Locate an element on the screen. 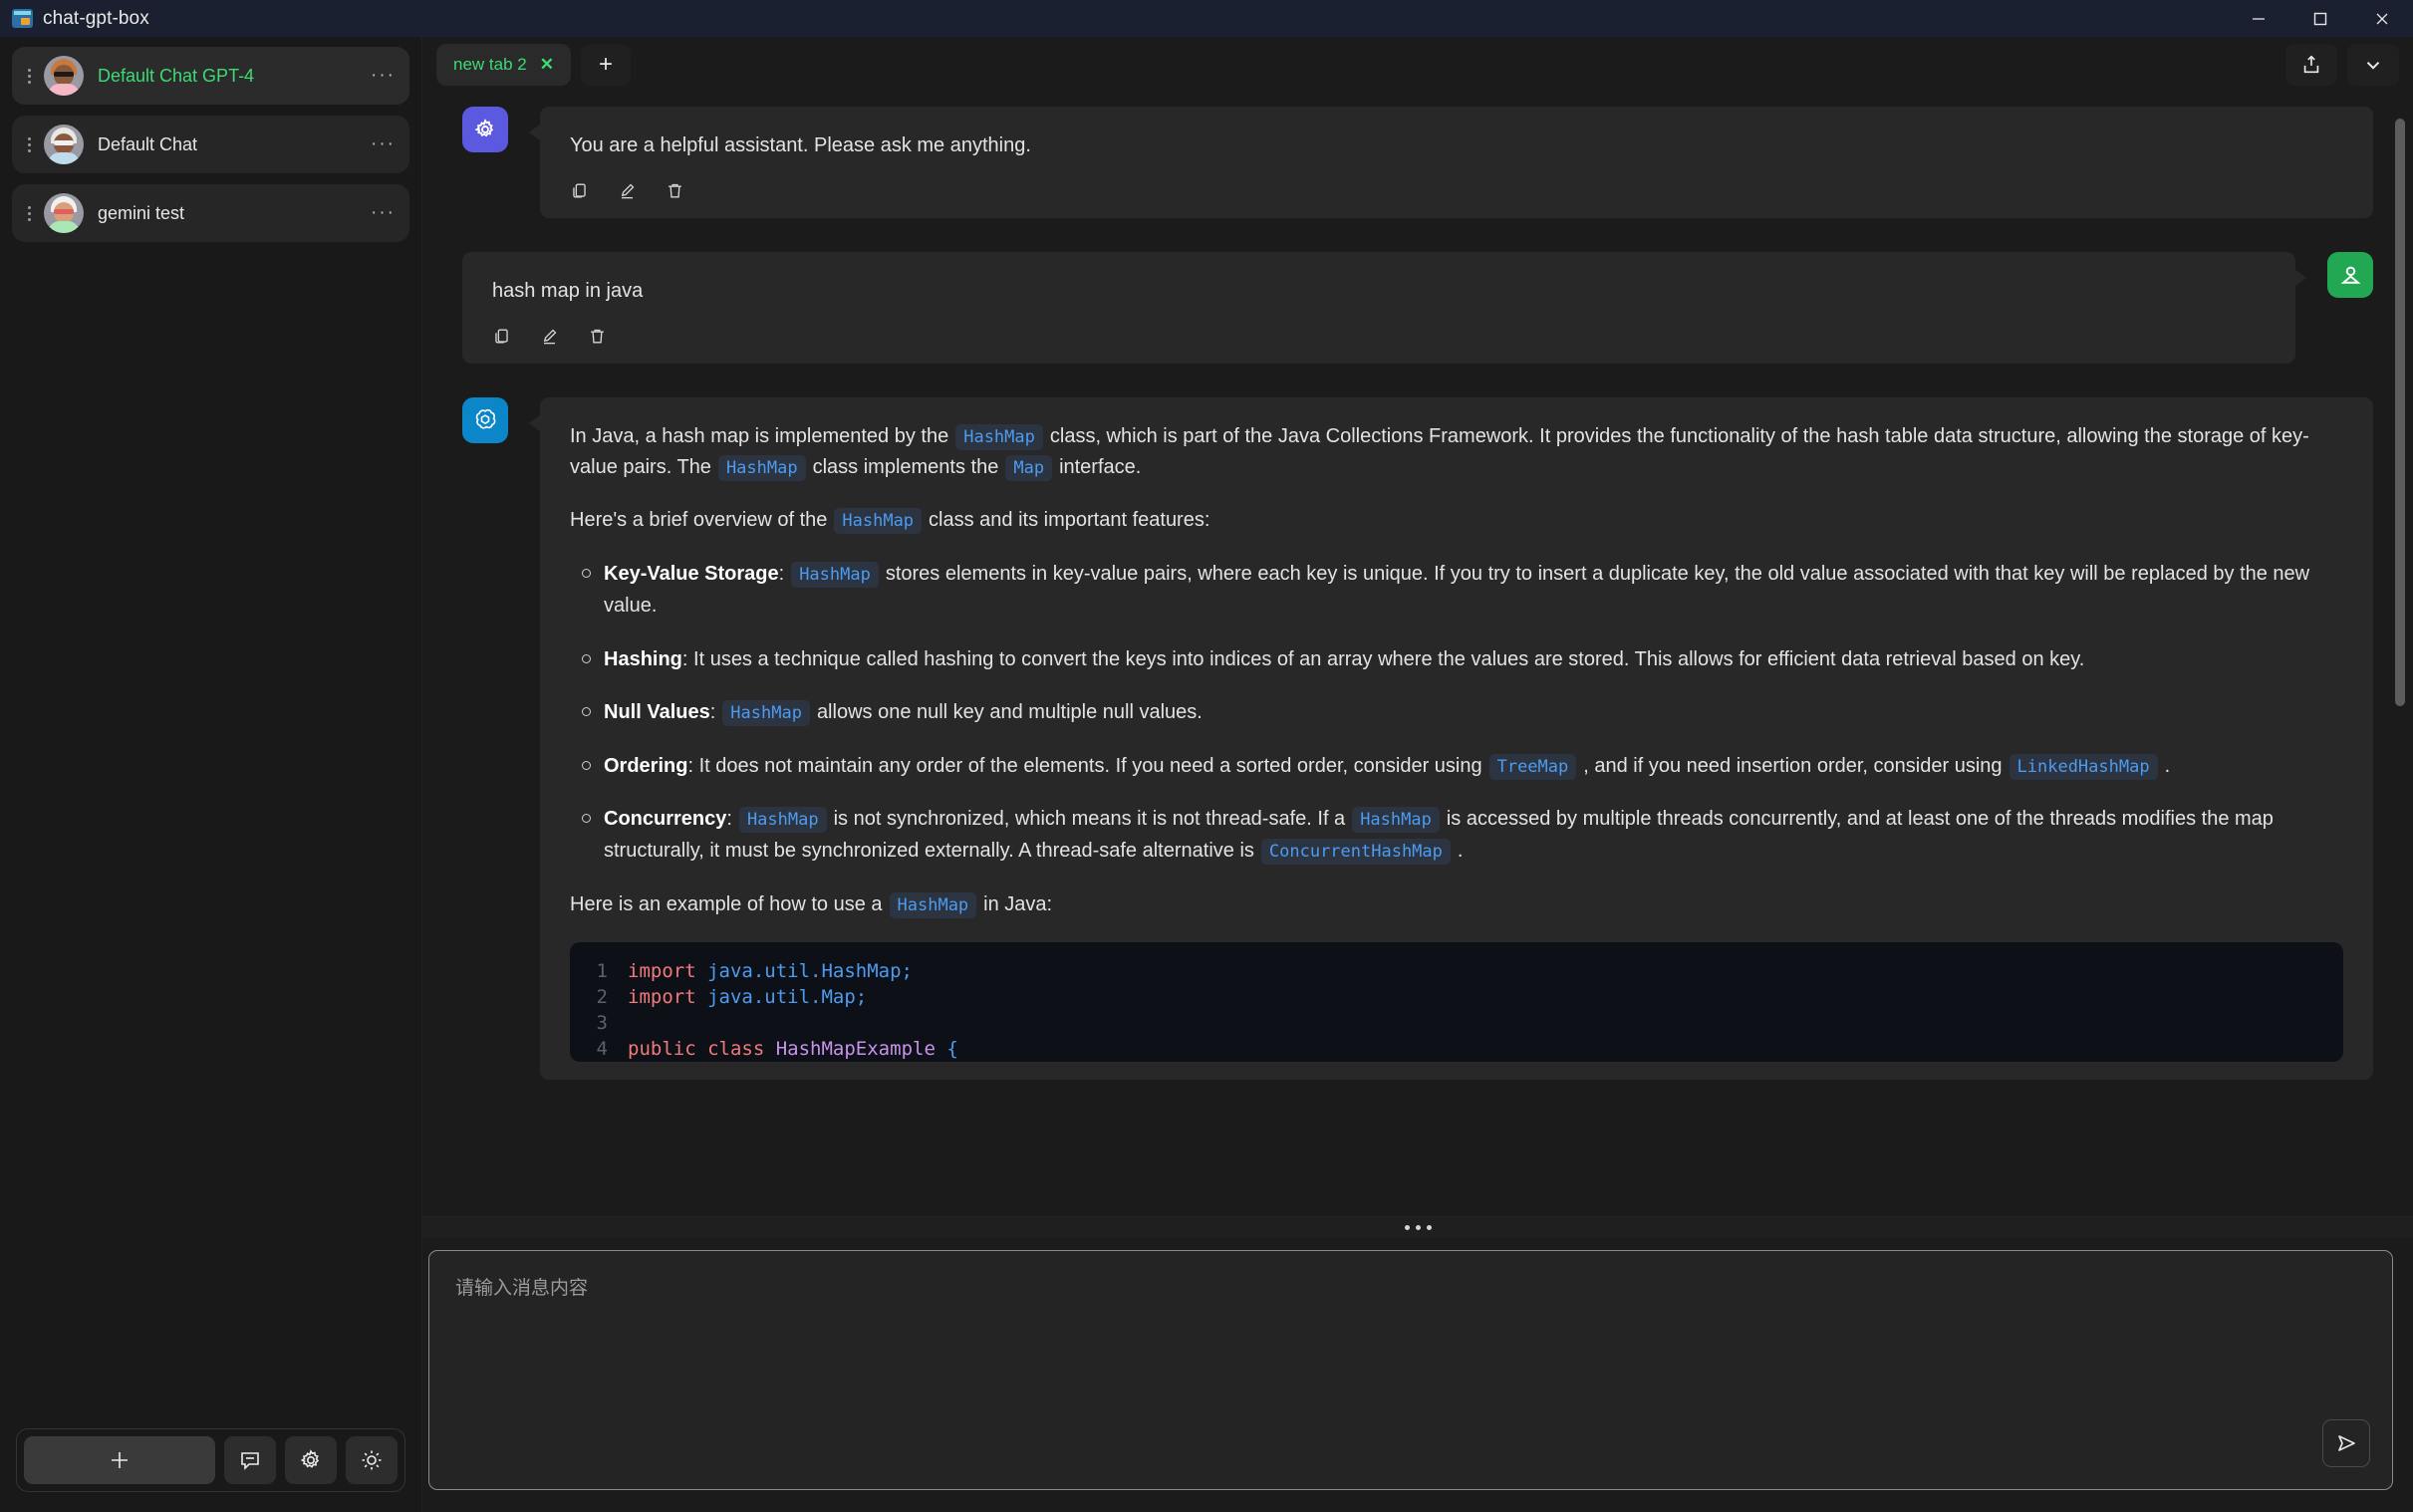 This screenshot has height=1512, width=2413. message-user: hash map in java is located at coordinates (1417, 308).